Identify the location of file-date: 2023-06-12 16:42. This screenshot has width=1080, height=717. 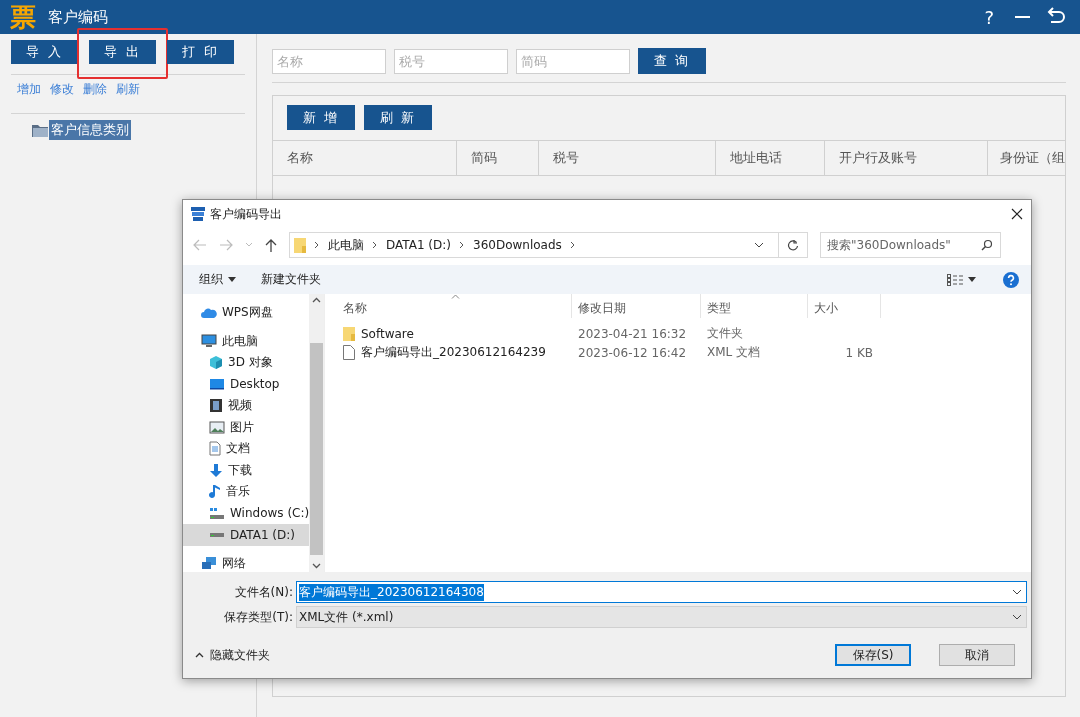
(632, 352).